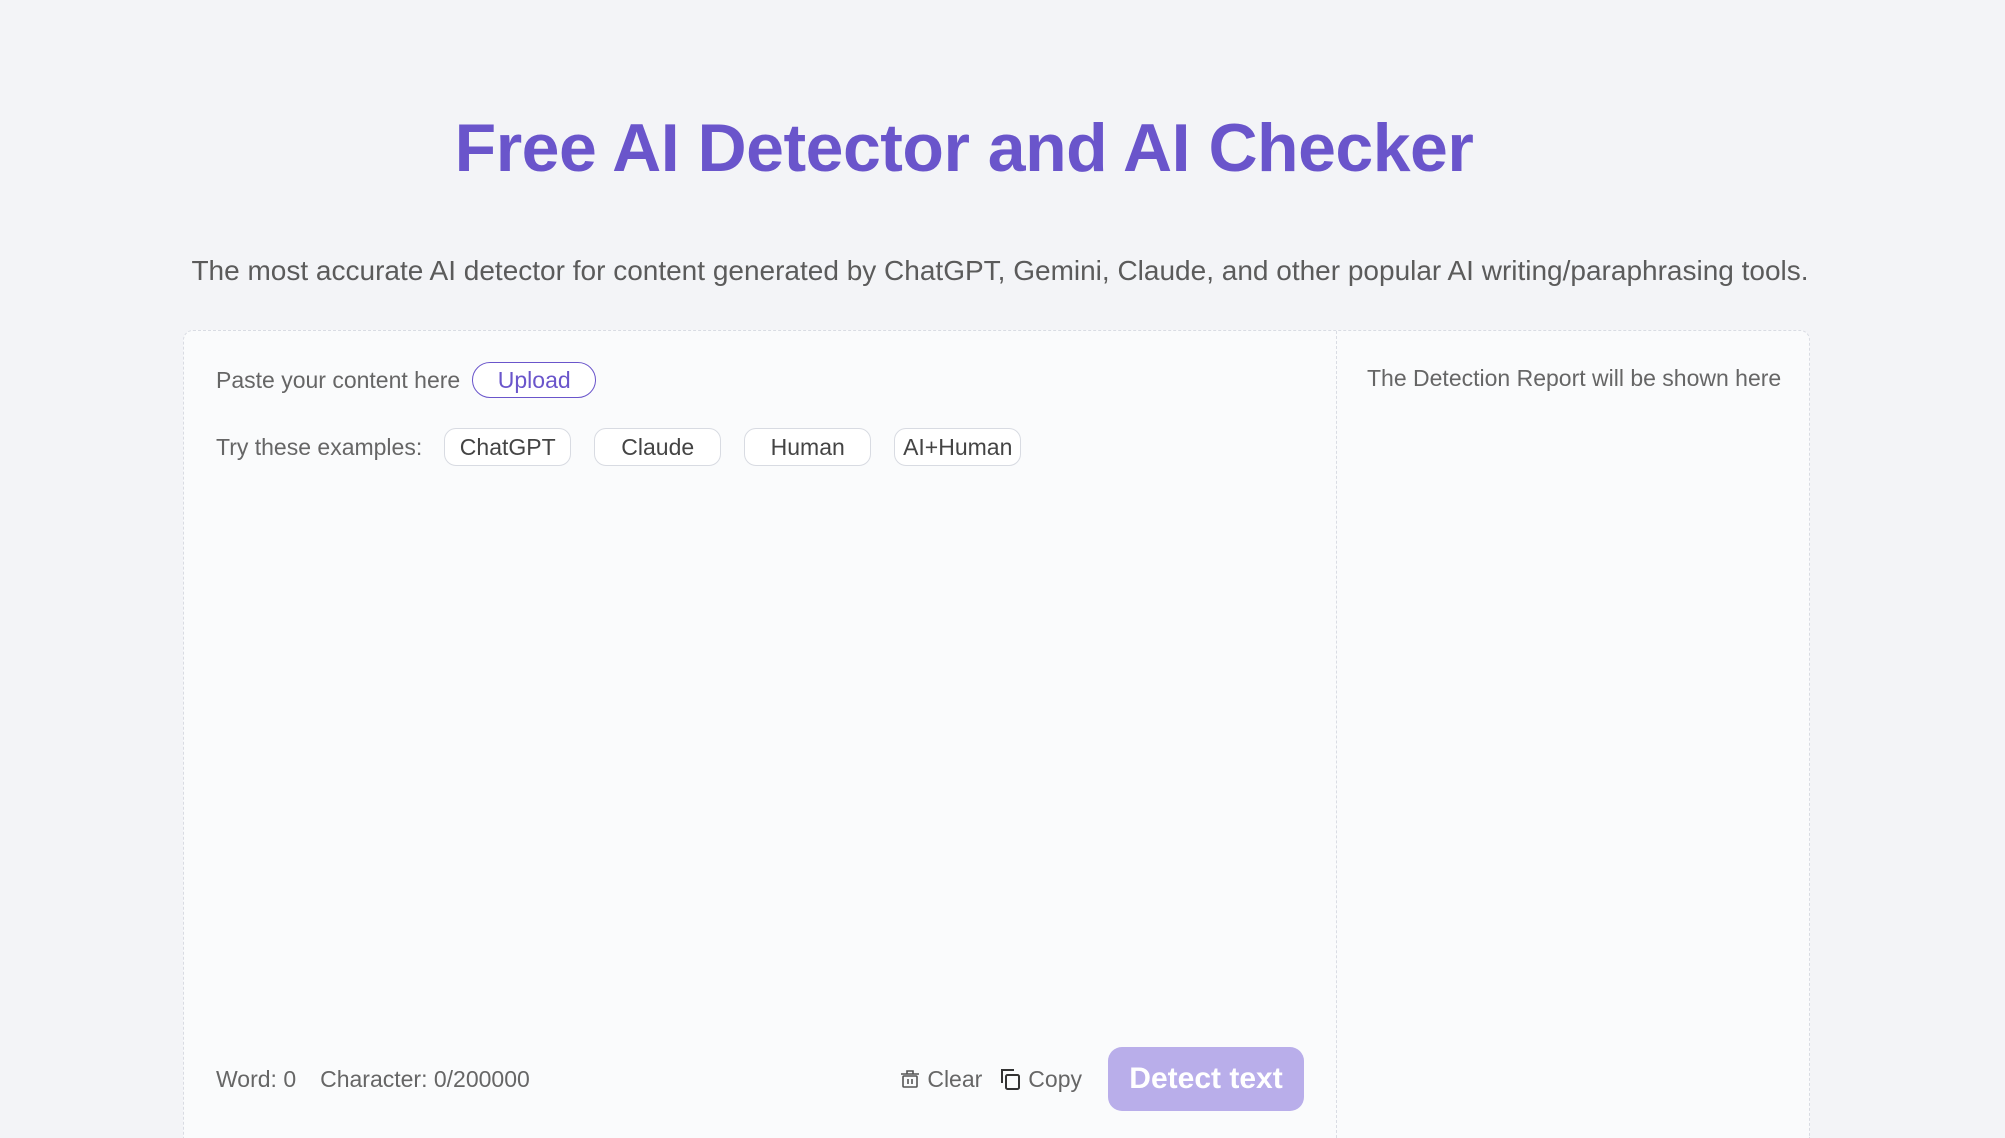 This screenshot has width=2005, height=1138. Describe the element at coordinates (808, 447) in the screenshot. I see `example-human-button: Human` at that location.